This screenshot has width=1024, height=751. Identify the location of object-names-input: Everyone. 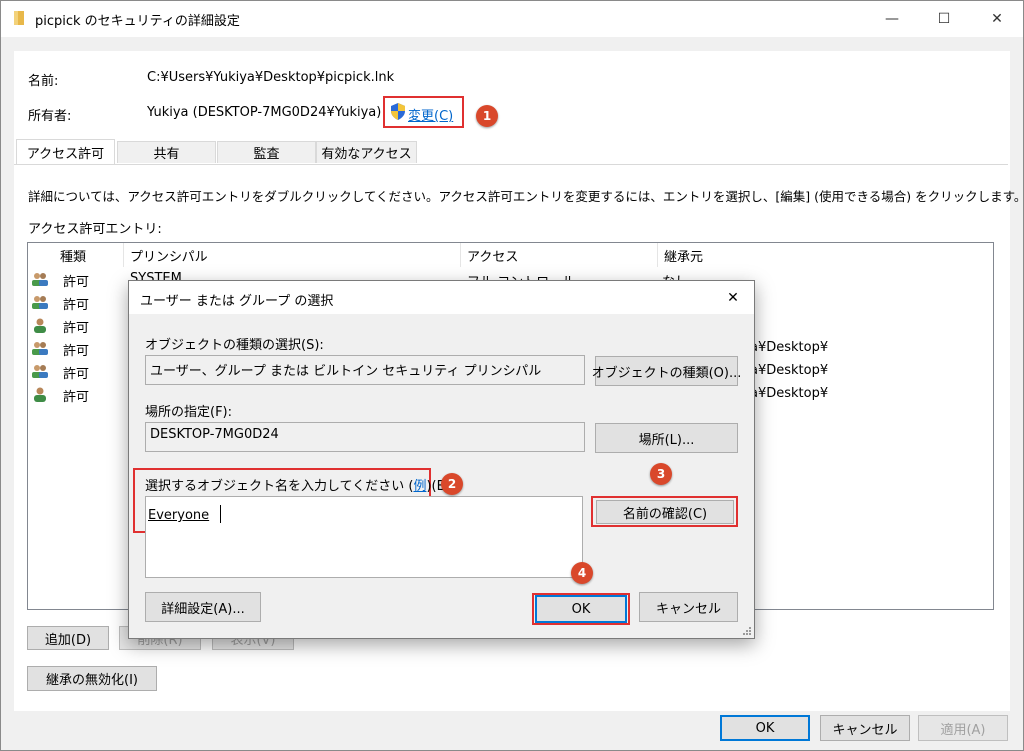
(364, 537).